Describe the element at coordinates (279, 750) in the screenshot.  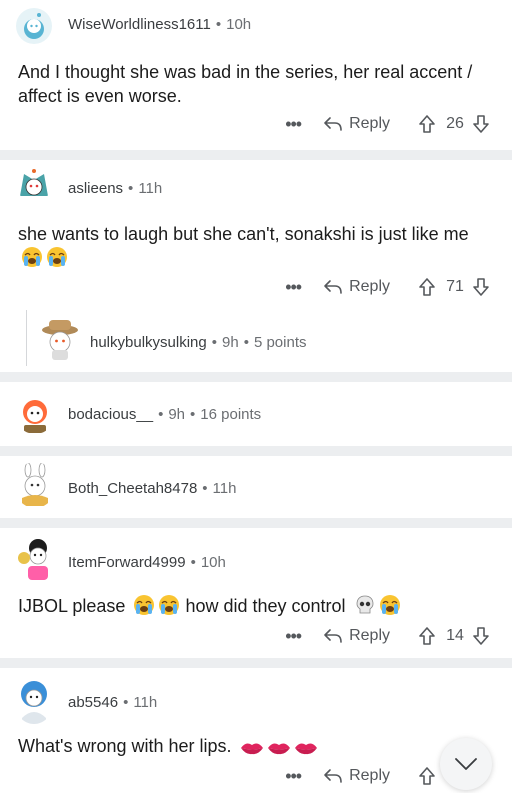
I see `lips-emoji` at that location.